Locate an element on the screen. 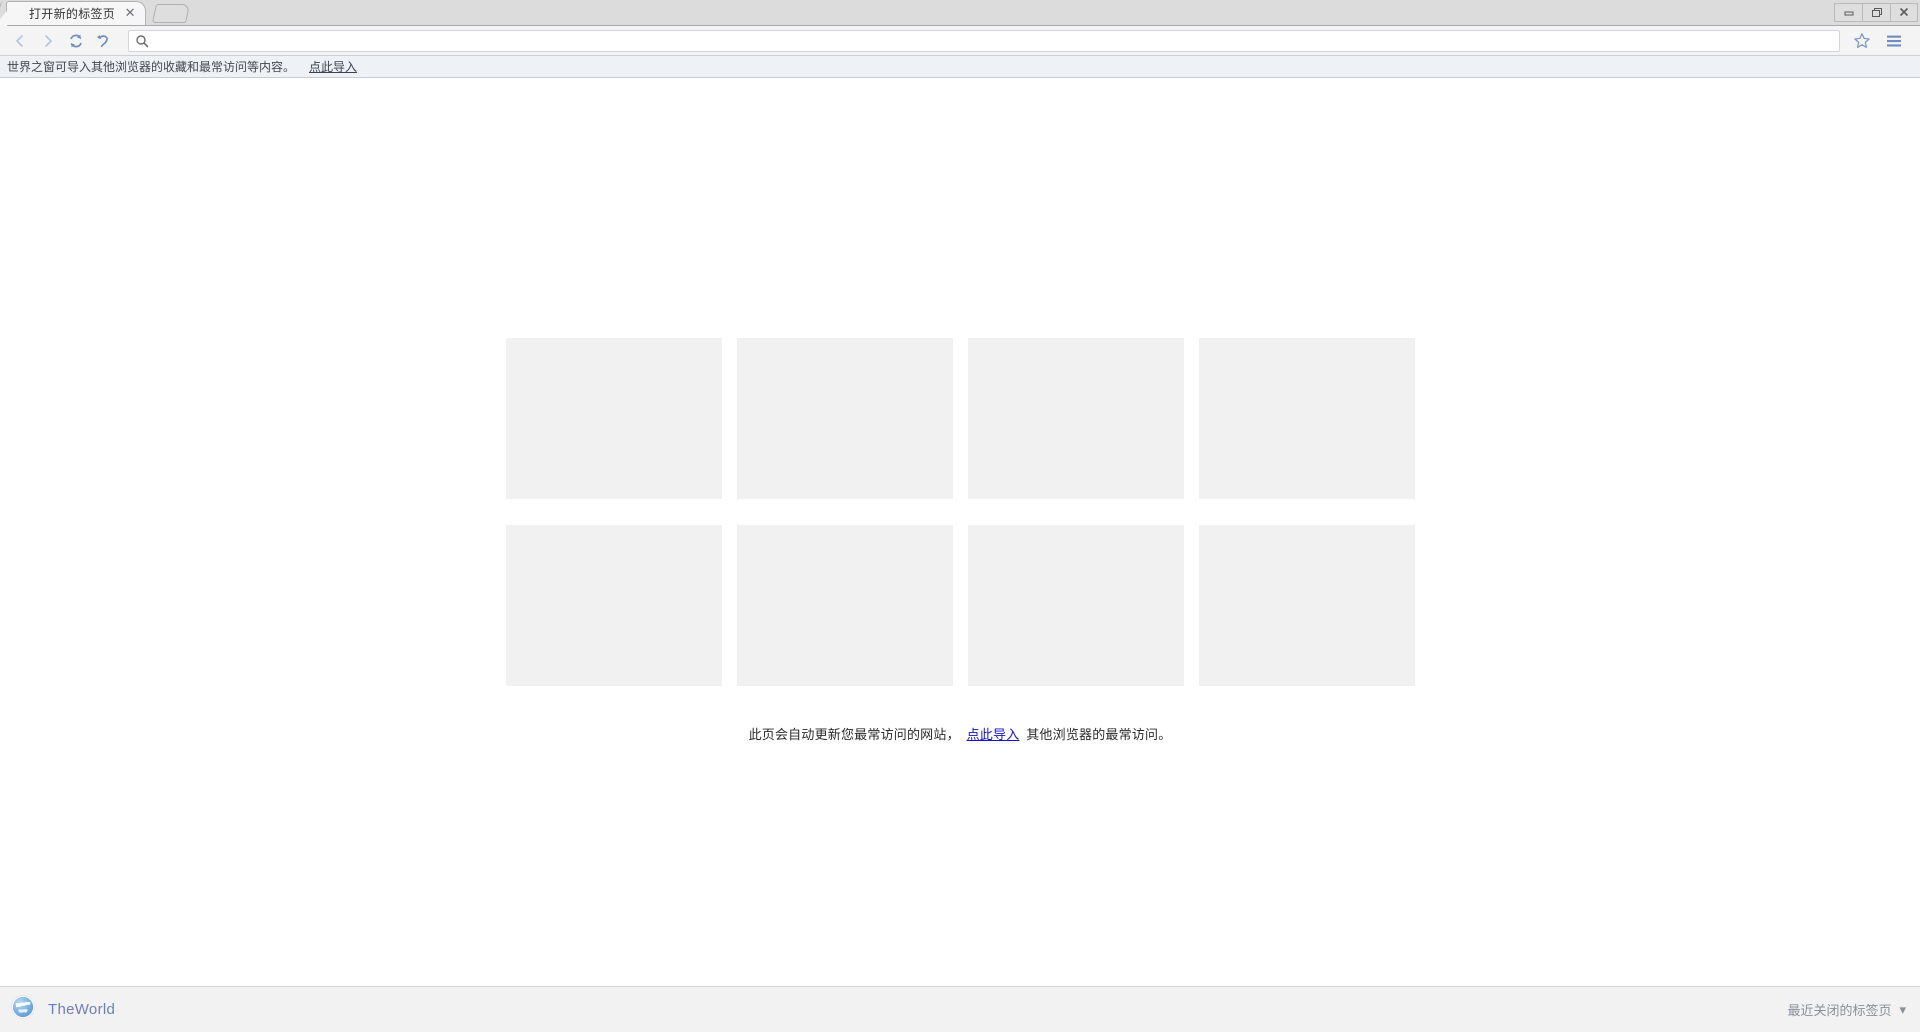 This screenshot has width=1920, height=1032. reload-button is located at coordinates (76, 41).